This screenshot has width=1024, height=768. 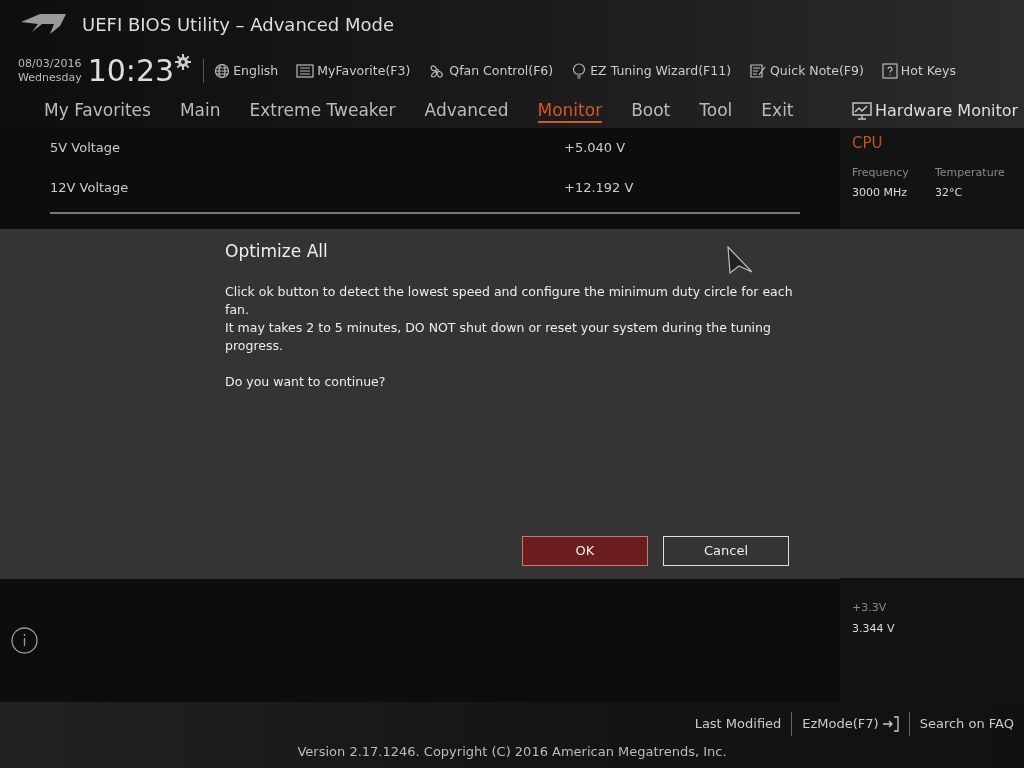 I want to click on toolbar-button: Quick Note(F9), so click(x=806, y=71).